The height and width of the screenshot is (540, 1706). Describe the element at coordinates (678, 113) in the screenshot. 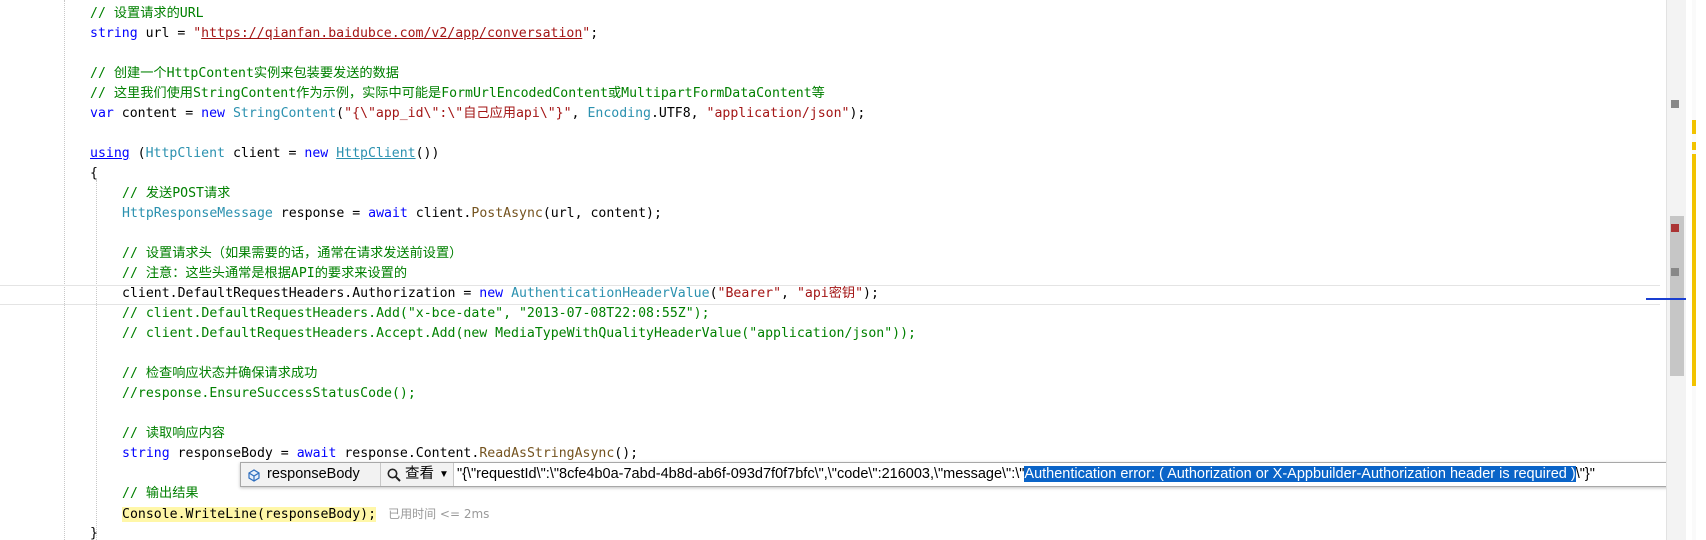

I see `code-text: .UTF8,` at that location.